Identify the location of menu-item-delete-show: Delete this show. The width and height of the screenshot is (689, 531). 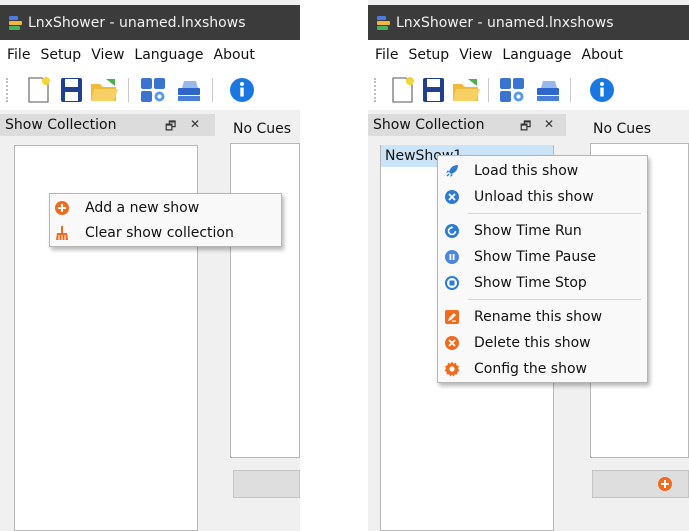
(542, 343).